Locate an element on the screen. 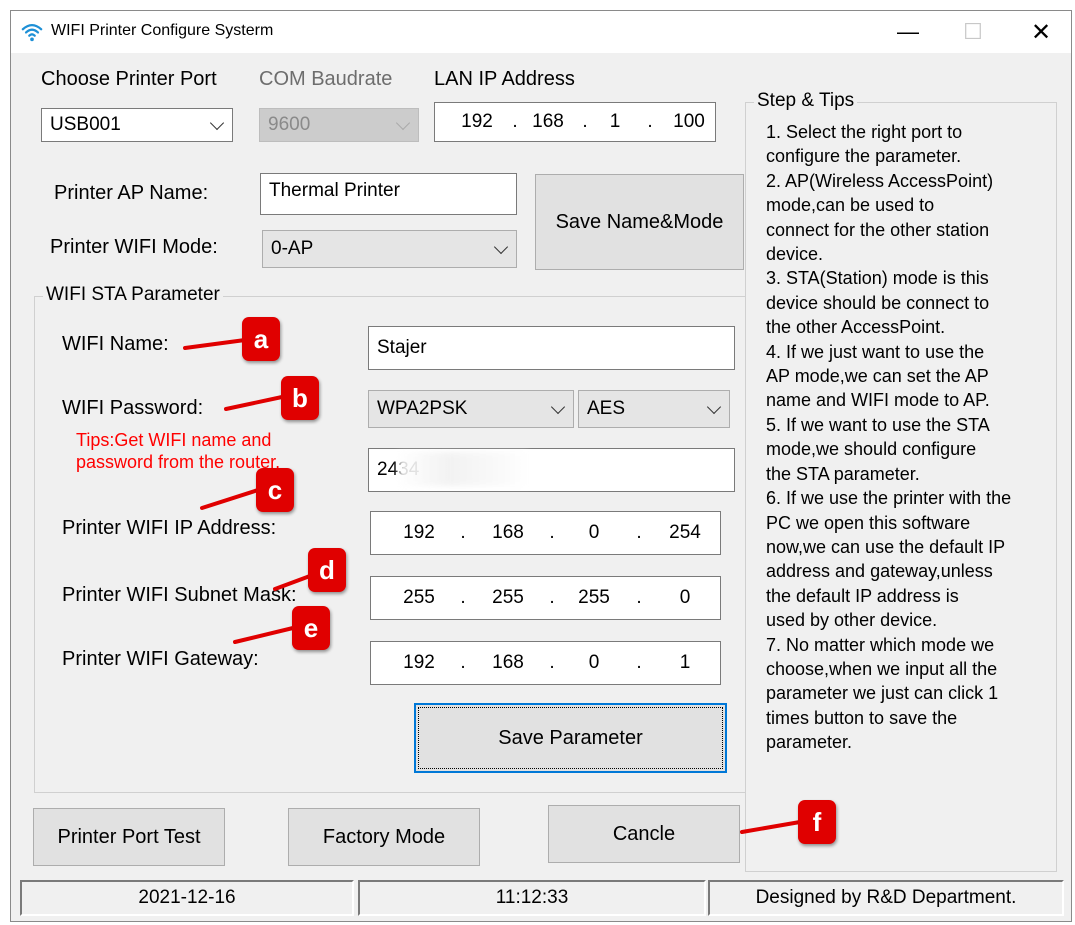  arrow-b is located at coordinates (254, 403).